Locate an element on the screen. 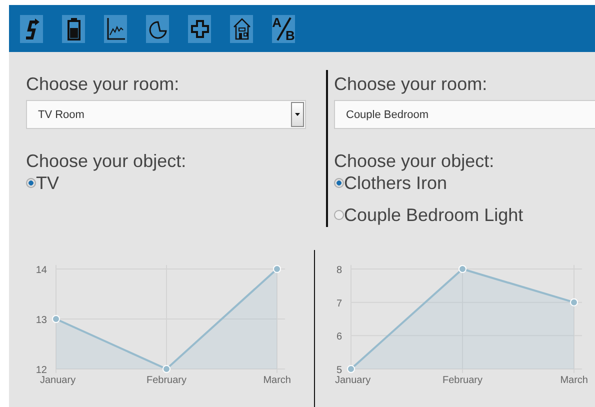 Image resolution: width=595 pixels, height=407 pixels. house-icon is located at coordinates (241, 29).